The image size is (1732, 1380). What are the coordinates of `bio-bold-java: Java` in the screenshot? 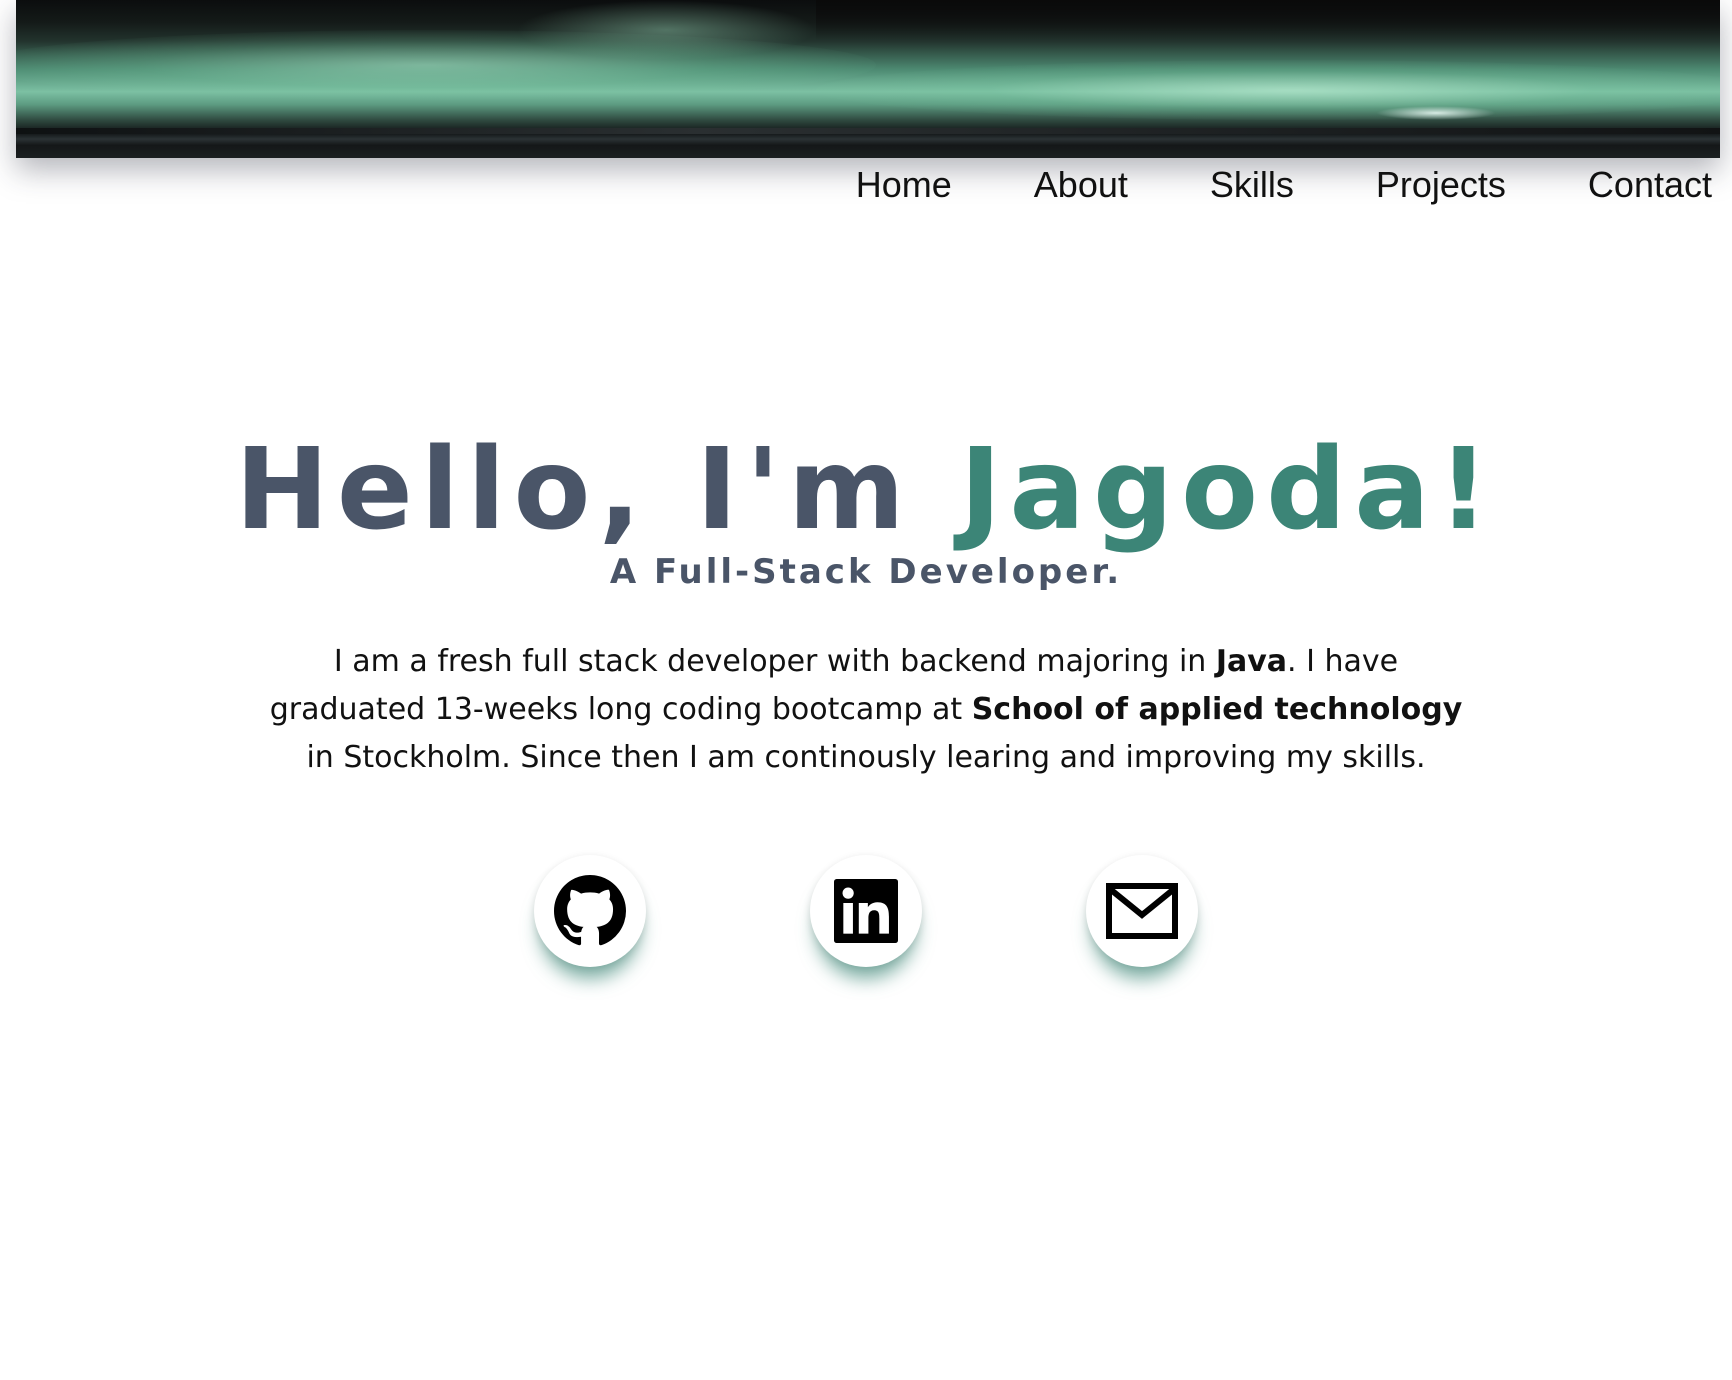 It's located at (1251, 661).